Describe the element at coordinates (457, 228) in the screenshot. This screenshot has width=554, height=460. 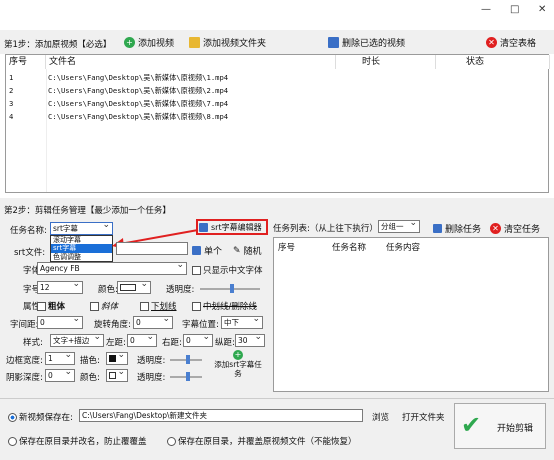
I see `delete-task-button: 删除任务` at that location.